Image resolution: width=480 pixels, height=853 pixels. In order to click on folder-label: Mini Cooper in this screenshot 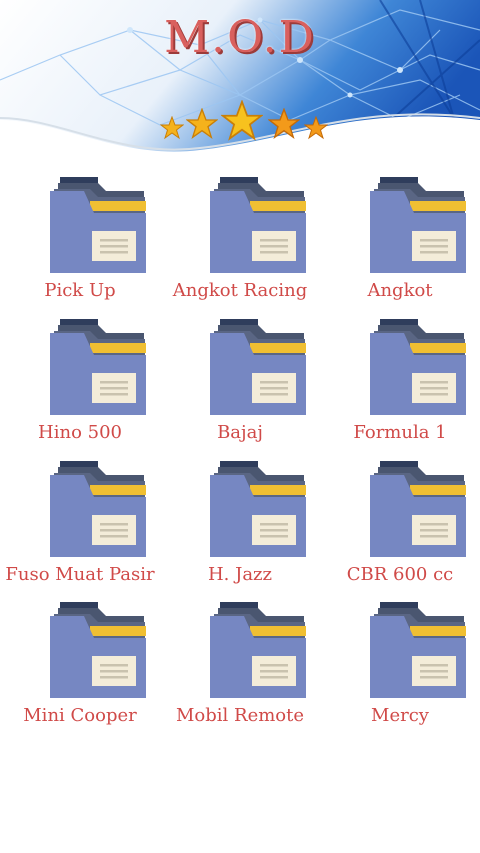, I will do `click(80, 715)`.